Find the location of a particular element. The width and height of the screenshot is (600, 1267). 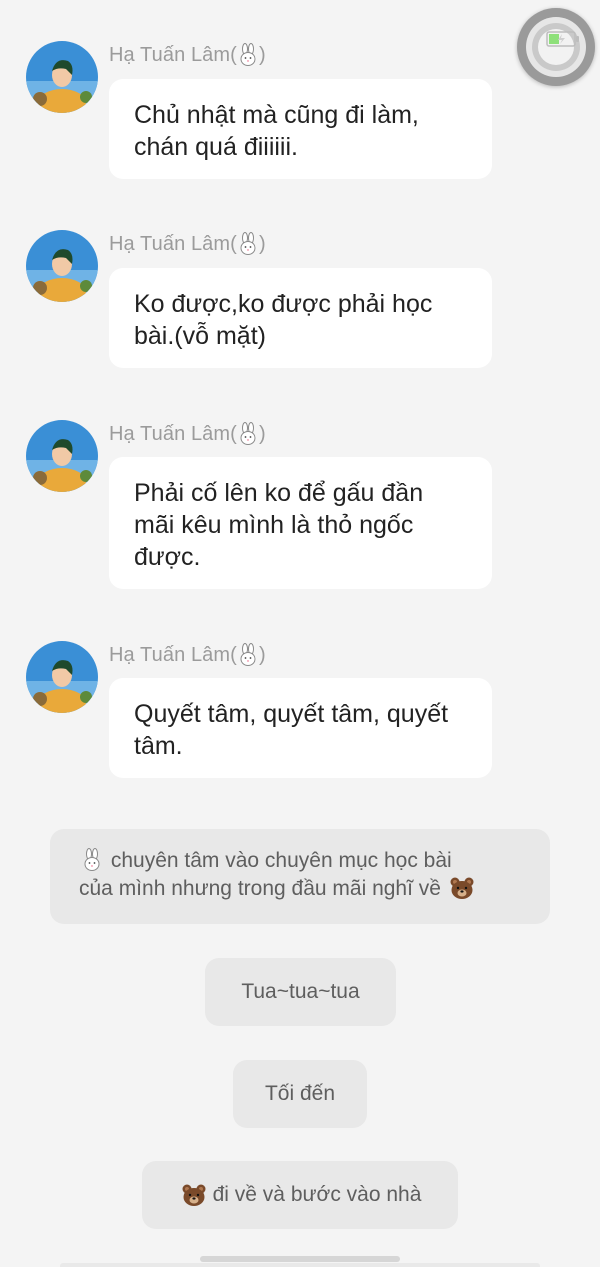

message-line: Ko được,ko được phải học is located at coordinates (283, 304).